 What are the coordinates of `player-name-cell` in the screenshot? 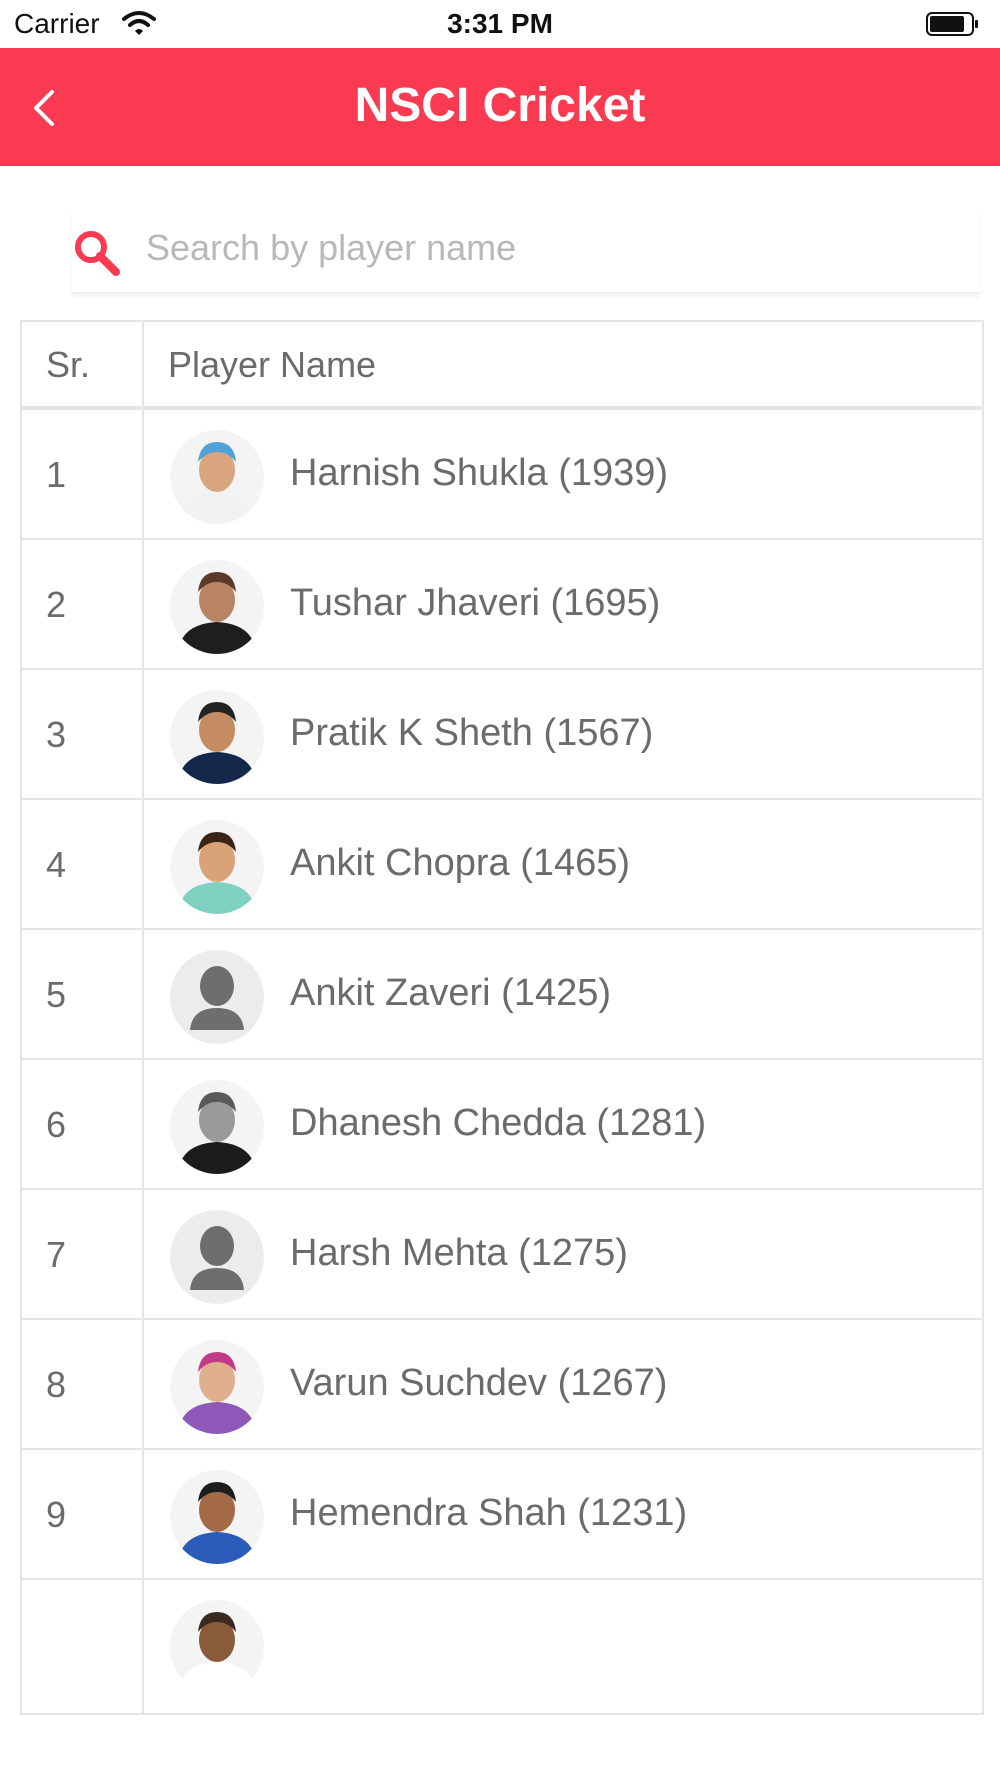 It's located at (563, 1646).